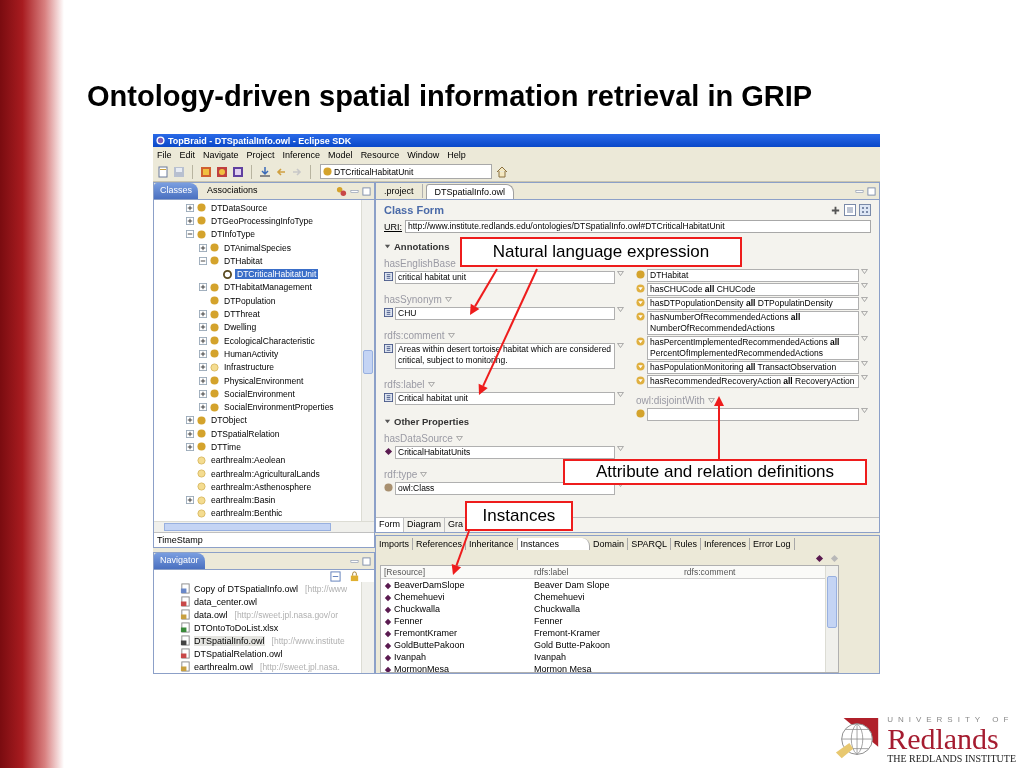 Image resolution: width=1024 pixels, height=768 pixels. I want to click on menu-item: Project, so click(260, 154).